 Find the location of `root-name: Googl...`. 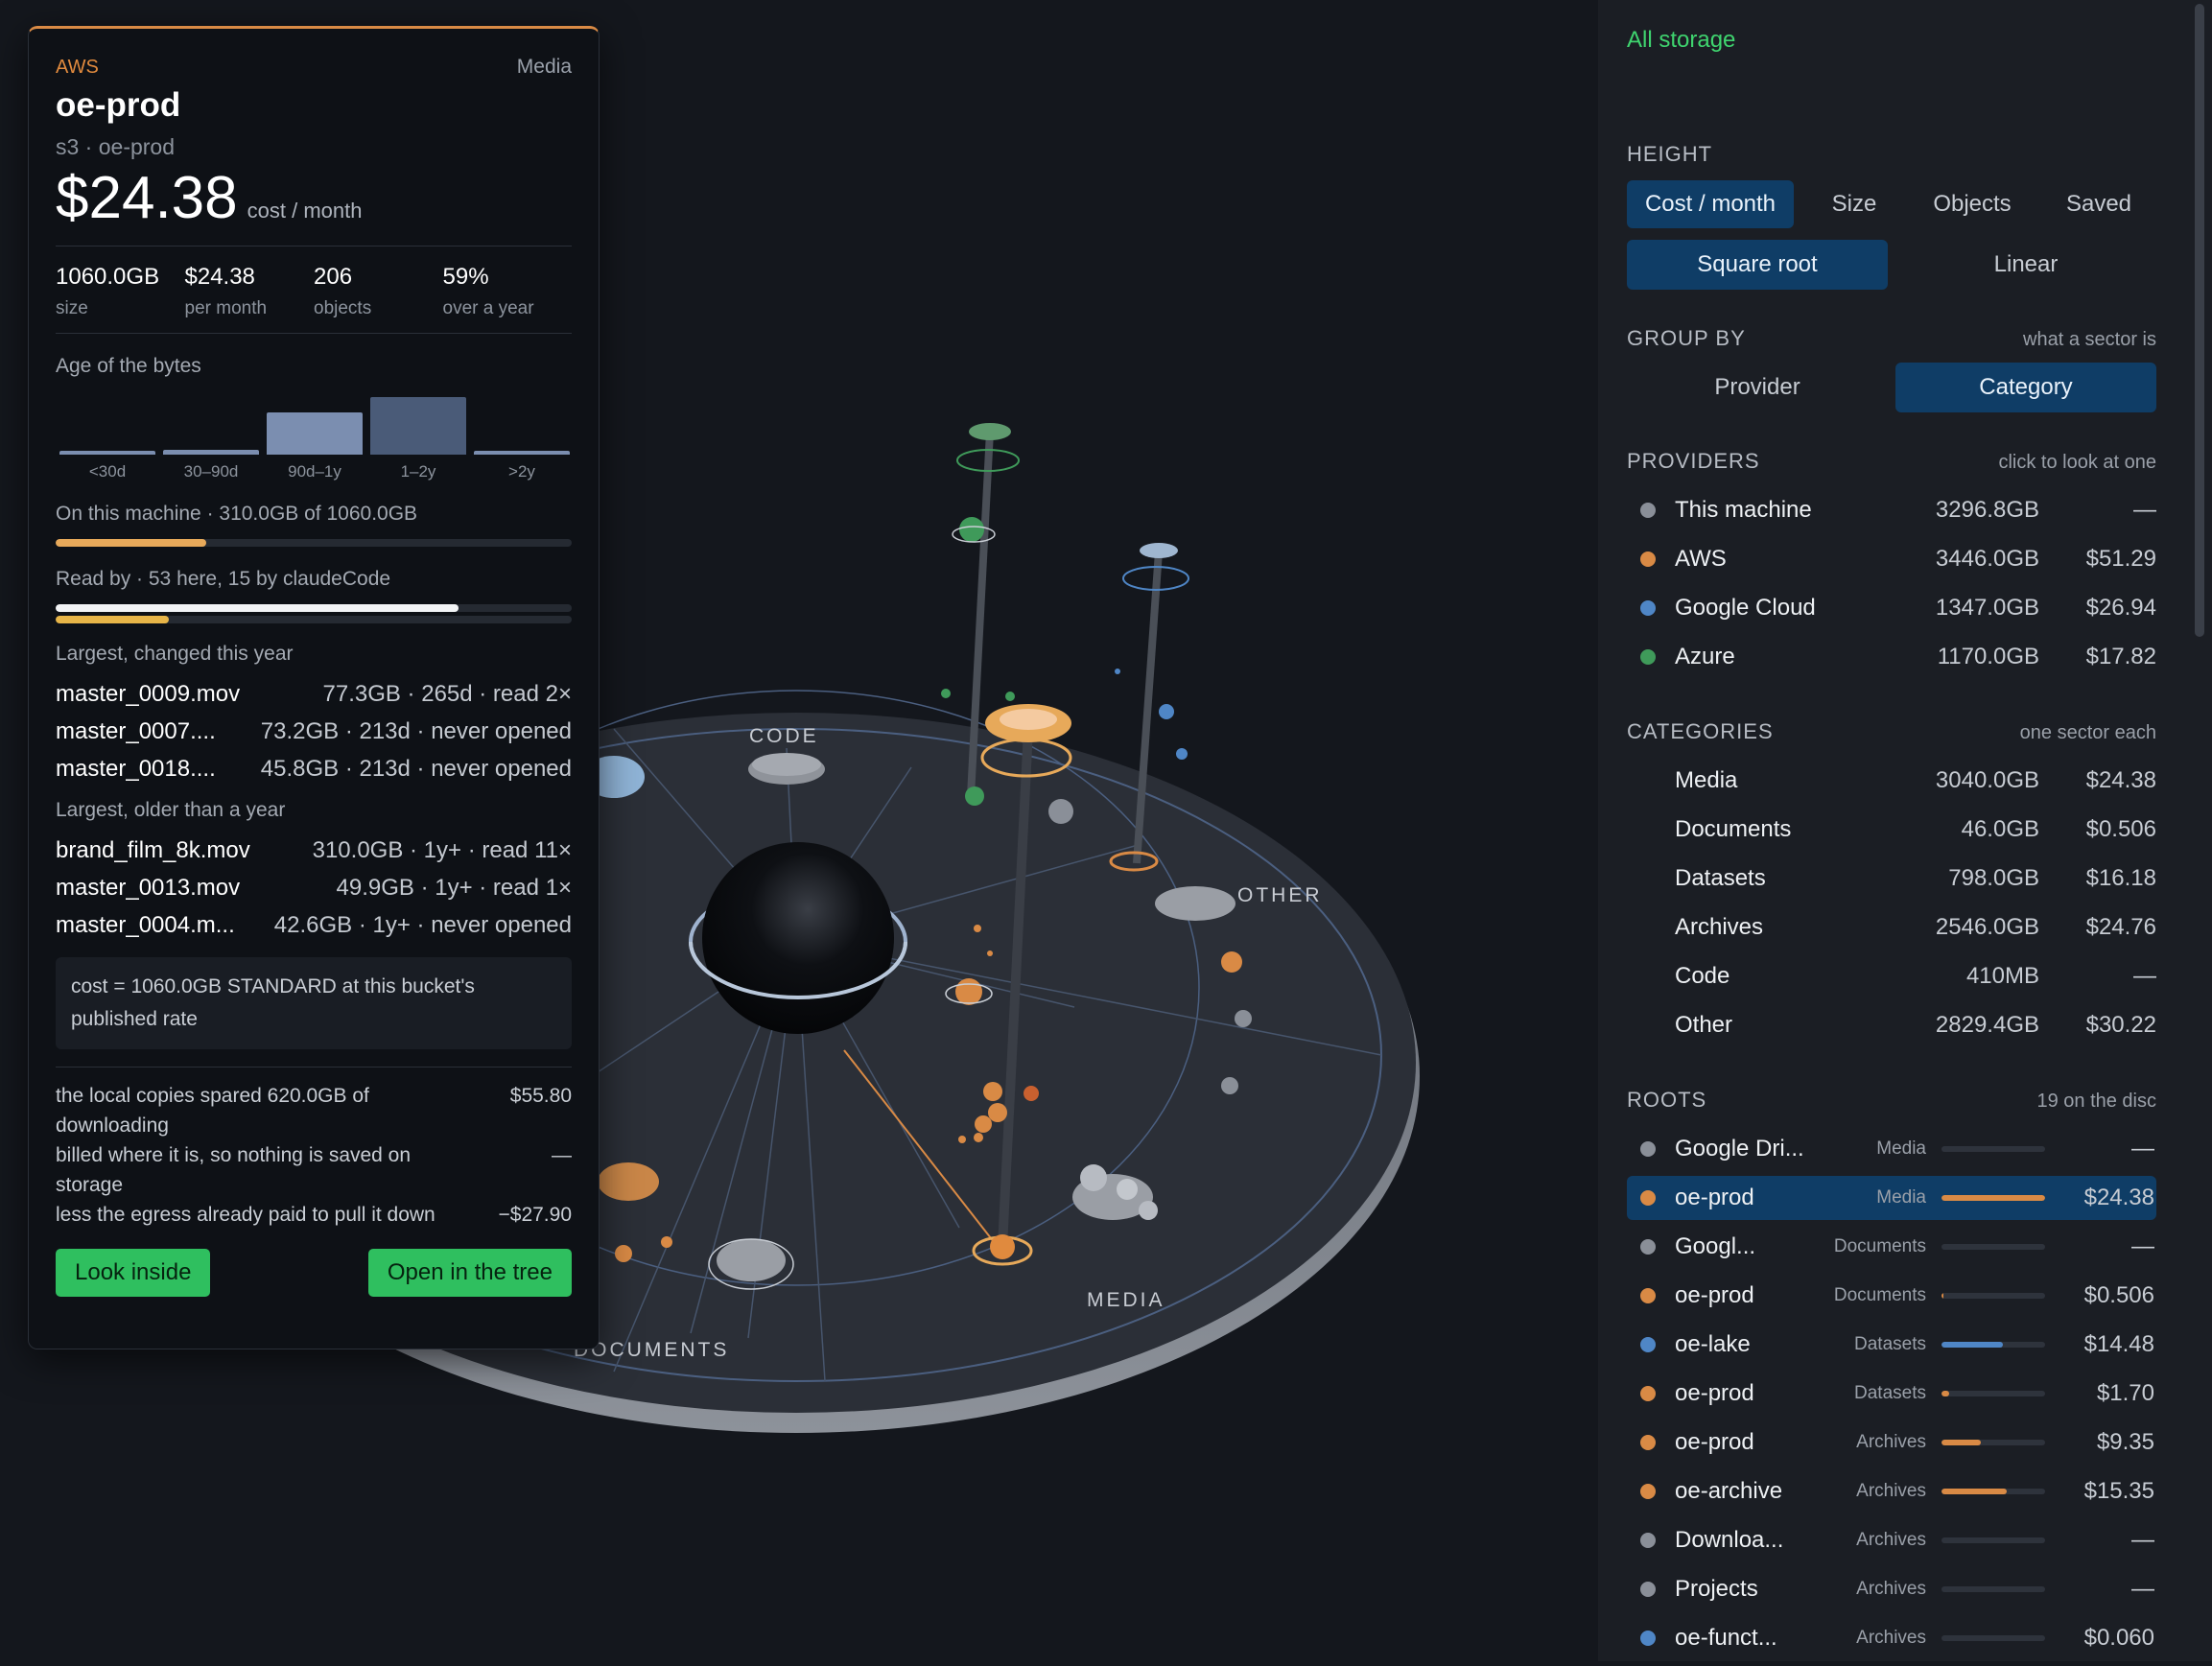

root-name: Googl... is located at coordinates (1715, 1246).